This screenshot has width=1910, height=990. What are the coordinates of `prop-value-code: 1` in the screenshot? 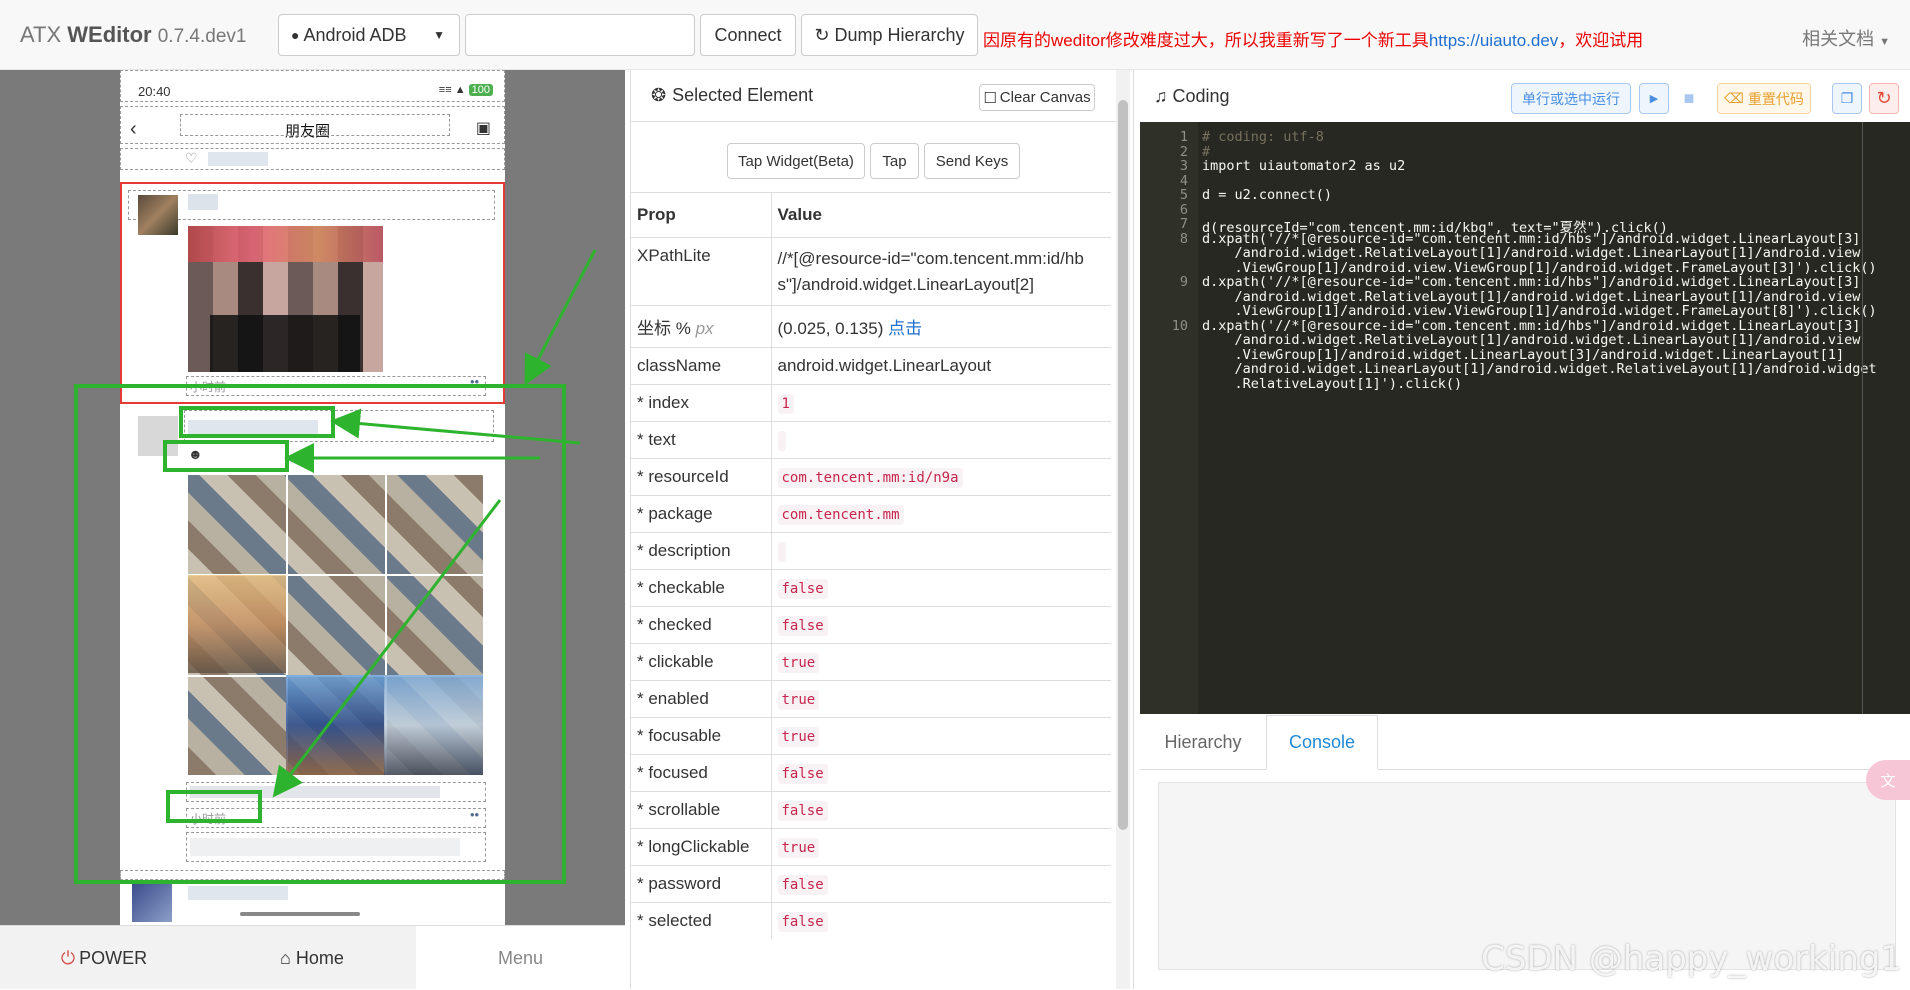 It's located at (785, 404).